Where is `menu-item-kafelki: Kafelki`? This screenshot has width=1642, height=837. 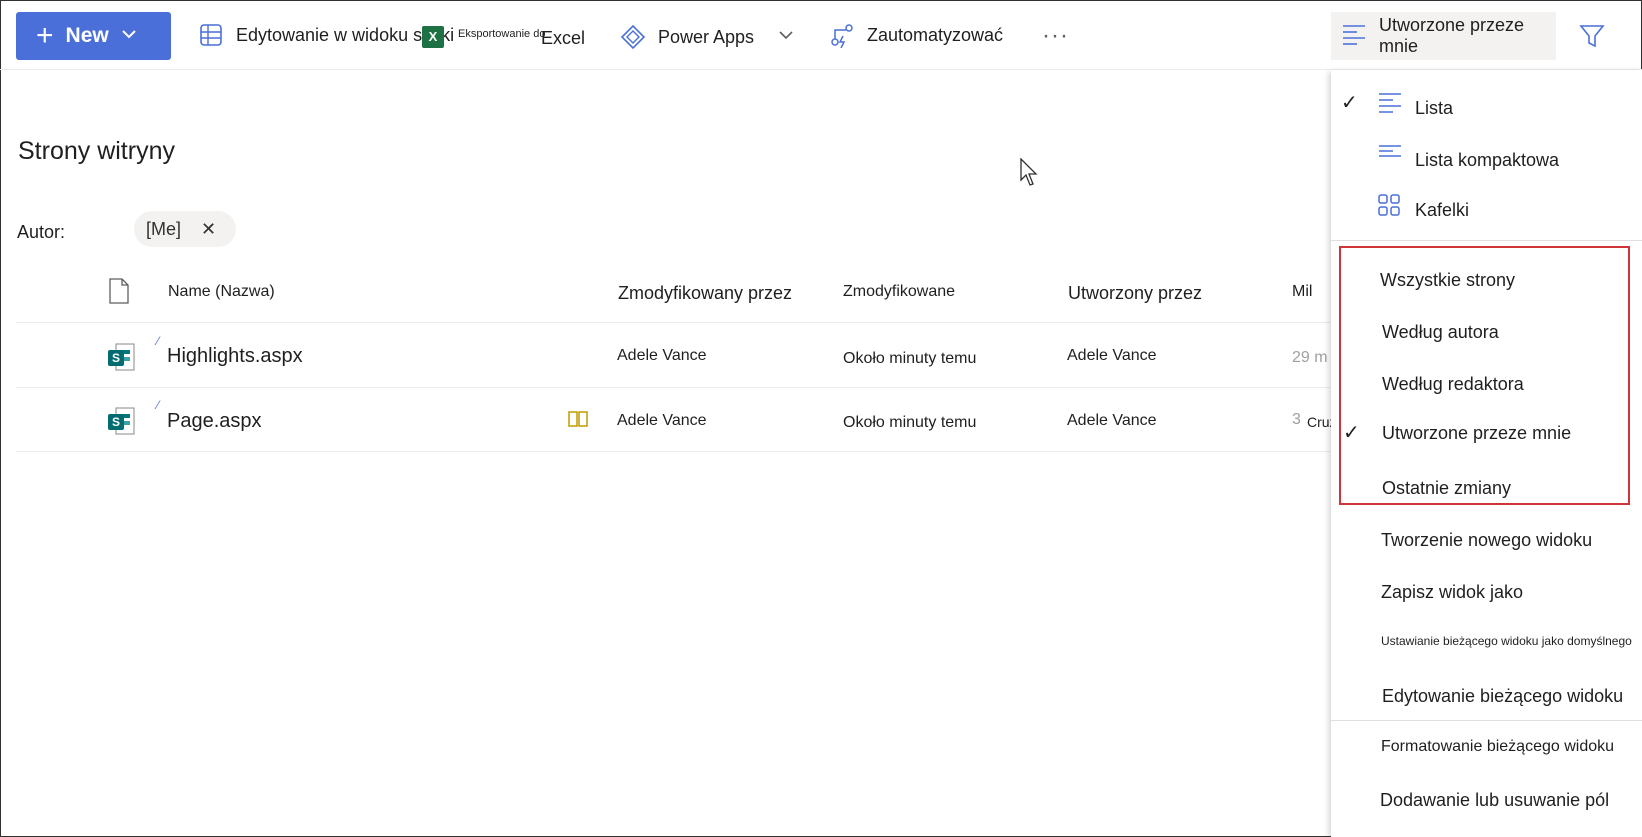
menu-item-kafelki: Kafelki is located at coordinates (1486, 208).